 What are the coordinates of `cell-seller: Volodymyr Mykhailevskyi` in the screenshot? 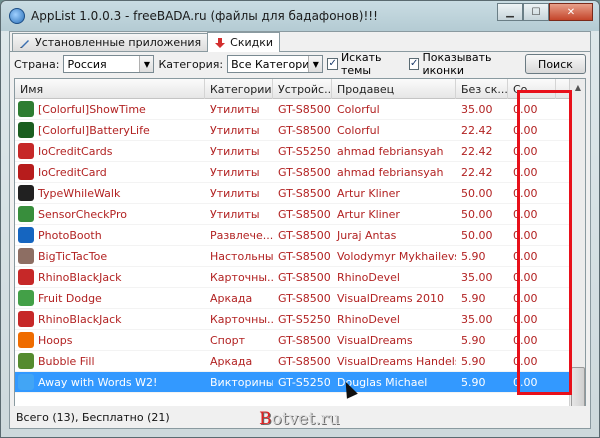 It's located at (394, 256).